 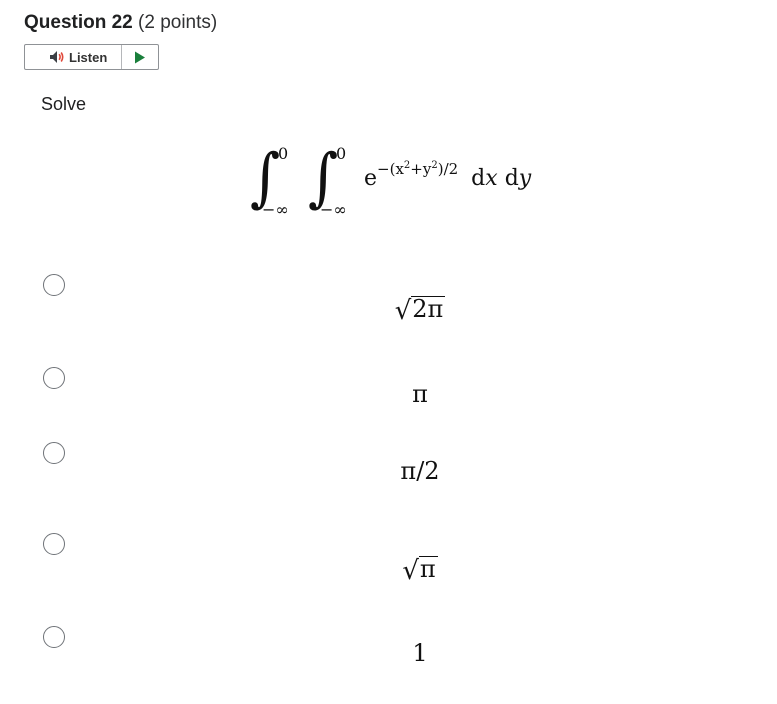 What do you see at coordinates (420, 471) in the screenshot?
I see `answer-text-3: π/2` at bounding box center [420, 471].